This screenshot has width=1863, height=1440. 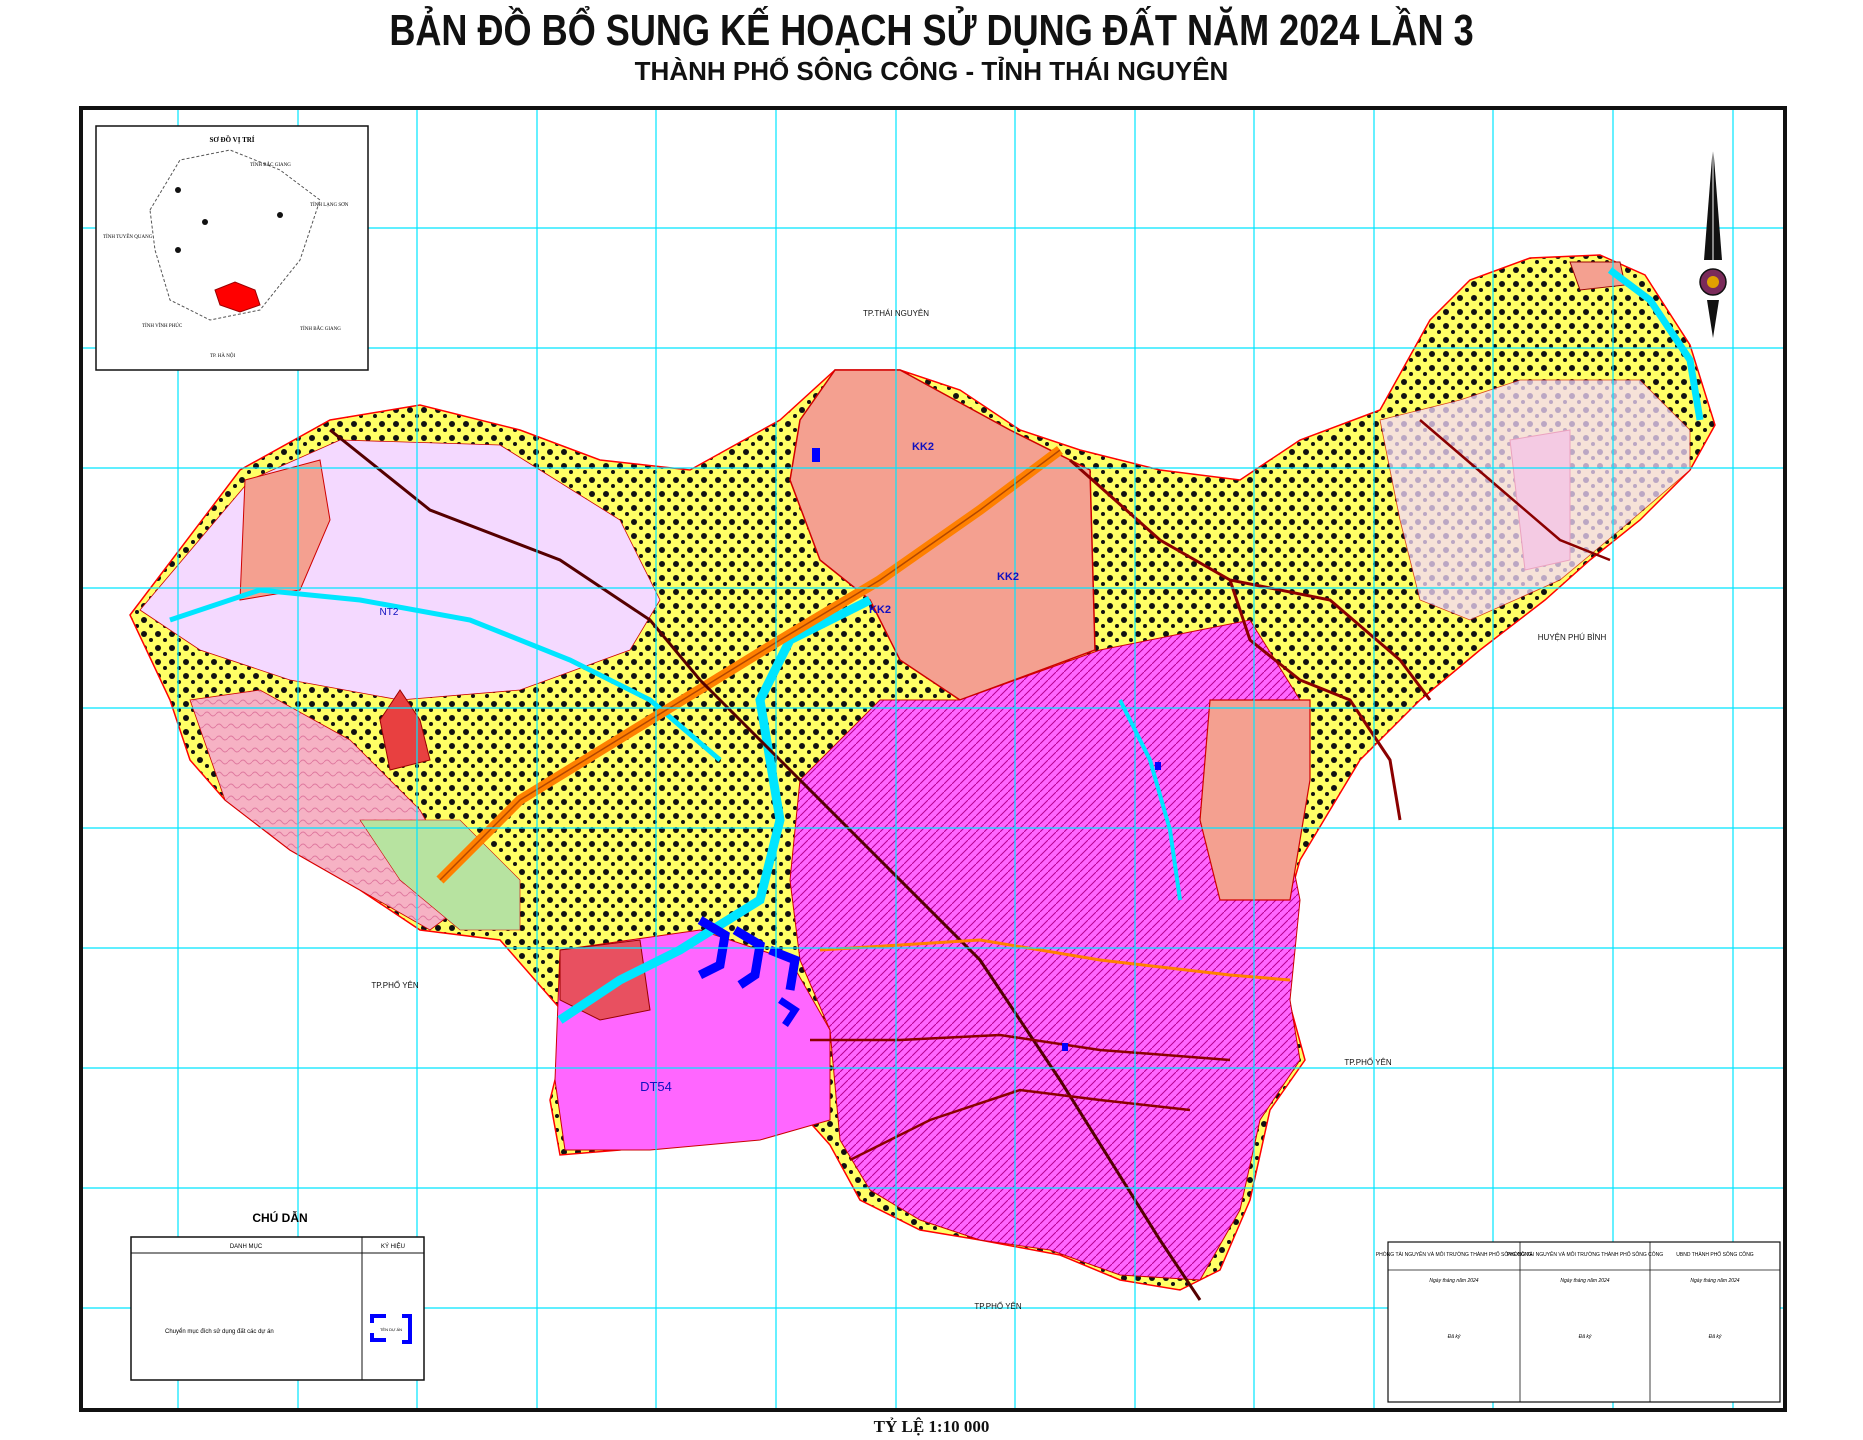 What do you see at coordinates (389, 612) in the screenshot?
I see `zone-label-nt2: NT2` at bounding box center [389, 612].